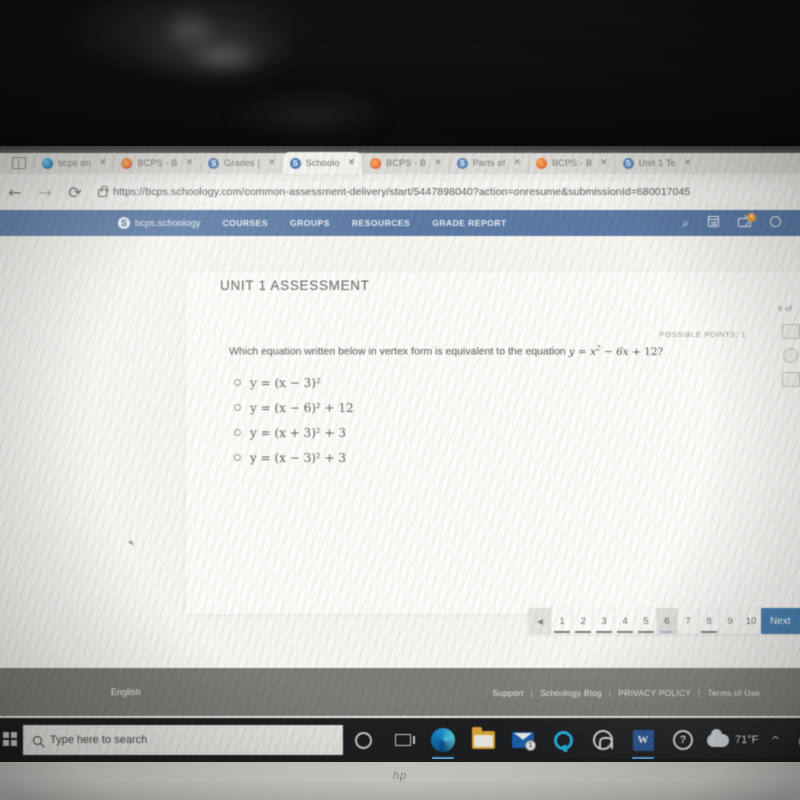 Image resolution: width=800 pixels, height=800 pixels. I want to click on schoology-logo-icon: S, so click(124, 223).